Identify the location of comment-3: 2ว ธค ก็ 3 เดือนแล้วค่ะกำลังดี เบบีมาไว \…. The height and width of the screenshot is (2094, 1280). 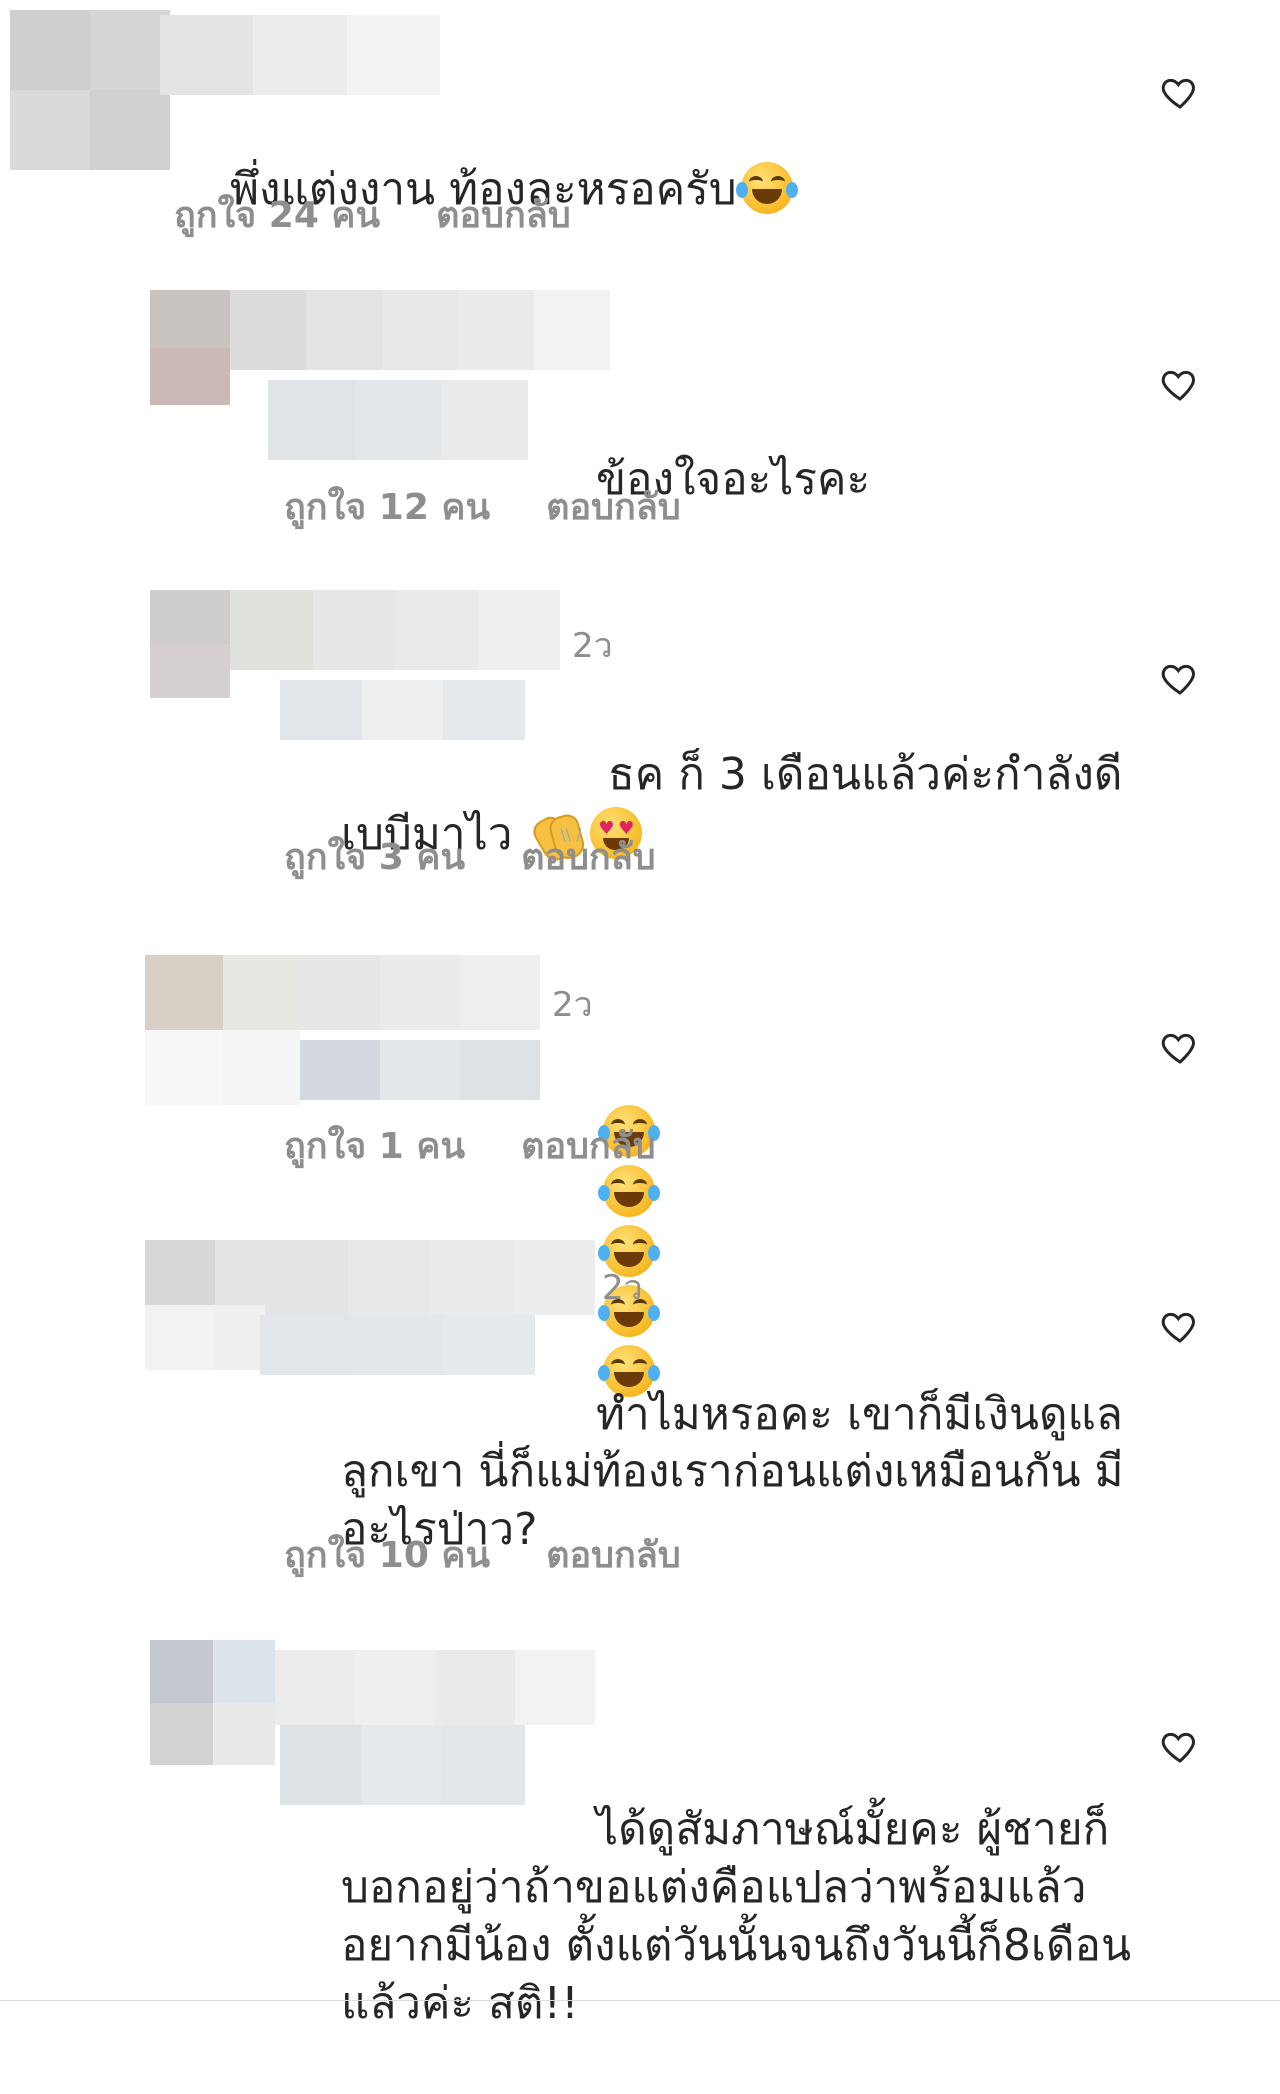
(640, 745).